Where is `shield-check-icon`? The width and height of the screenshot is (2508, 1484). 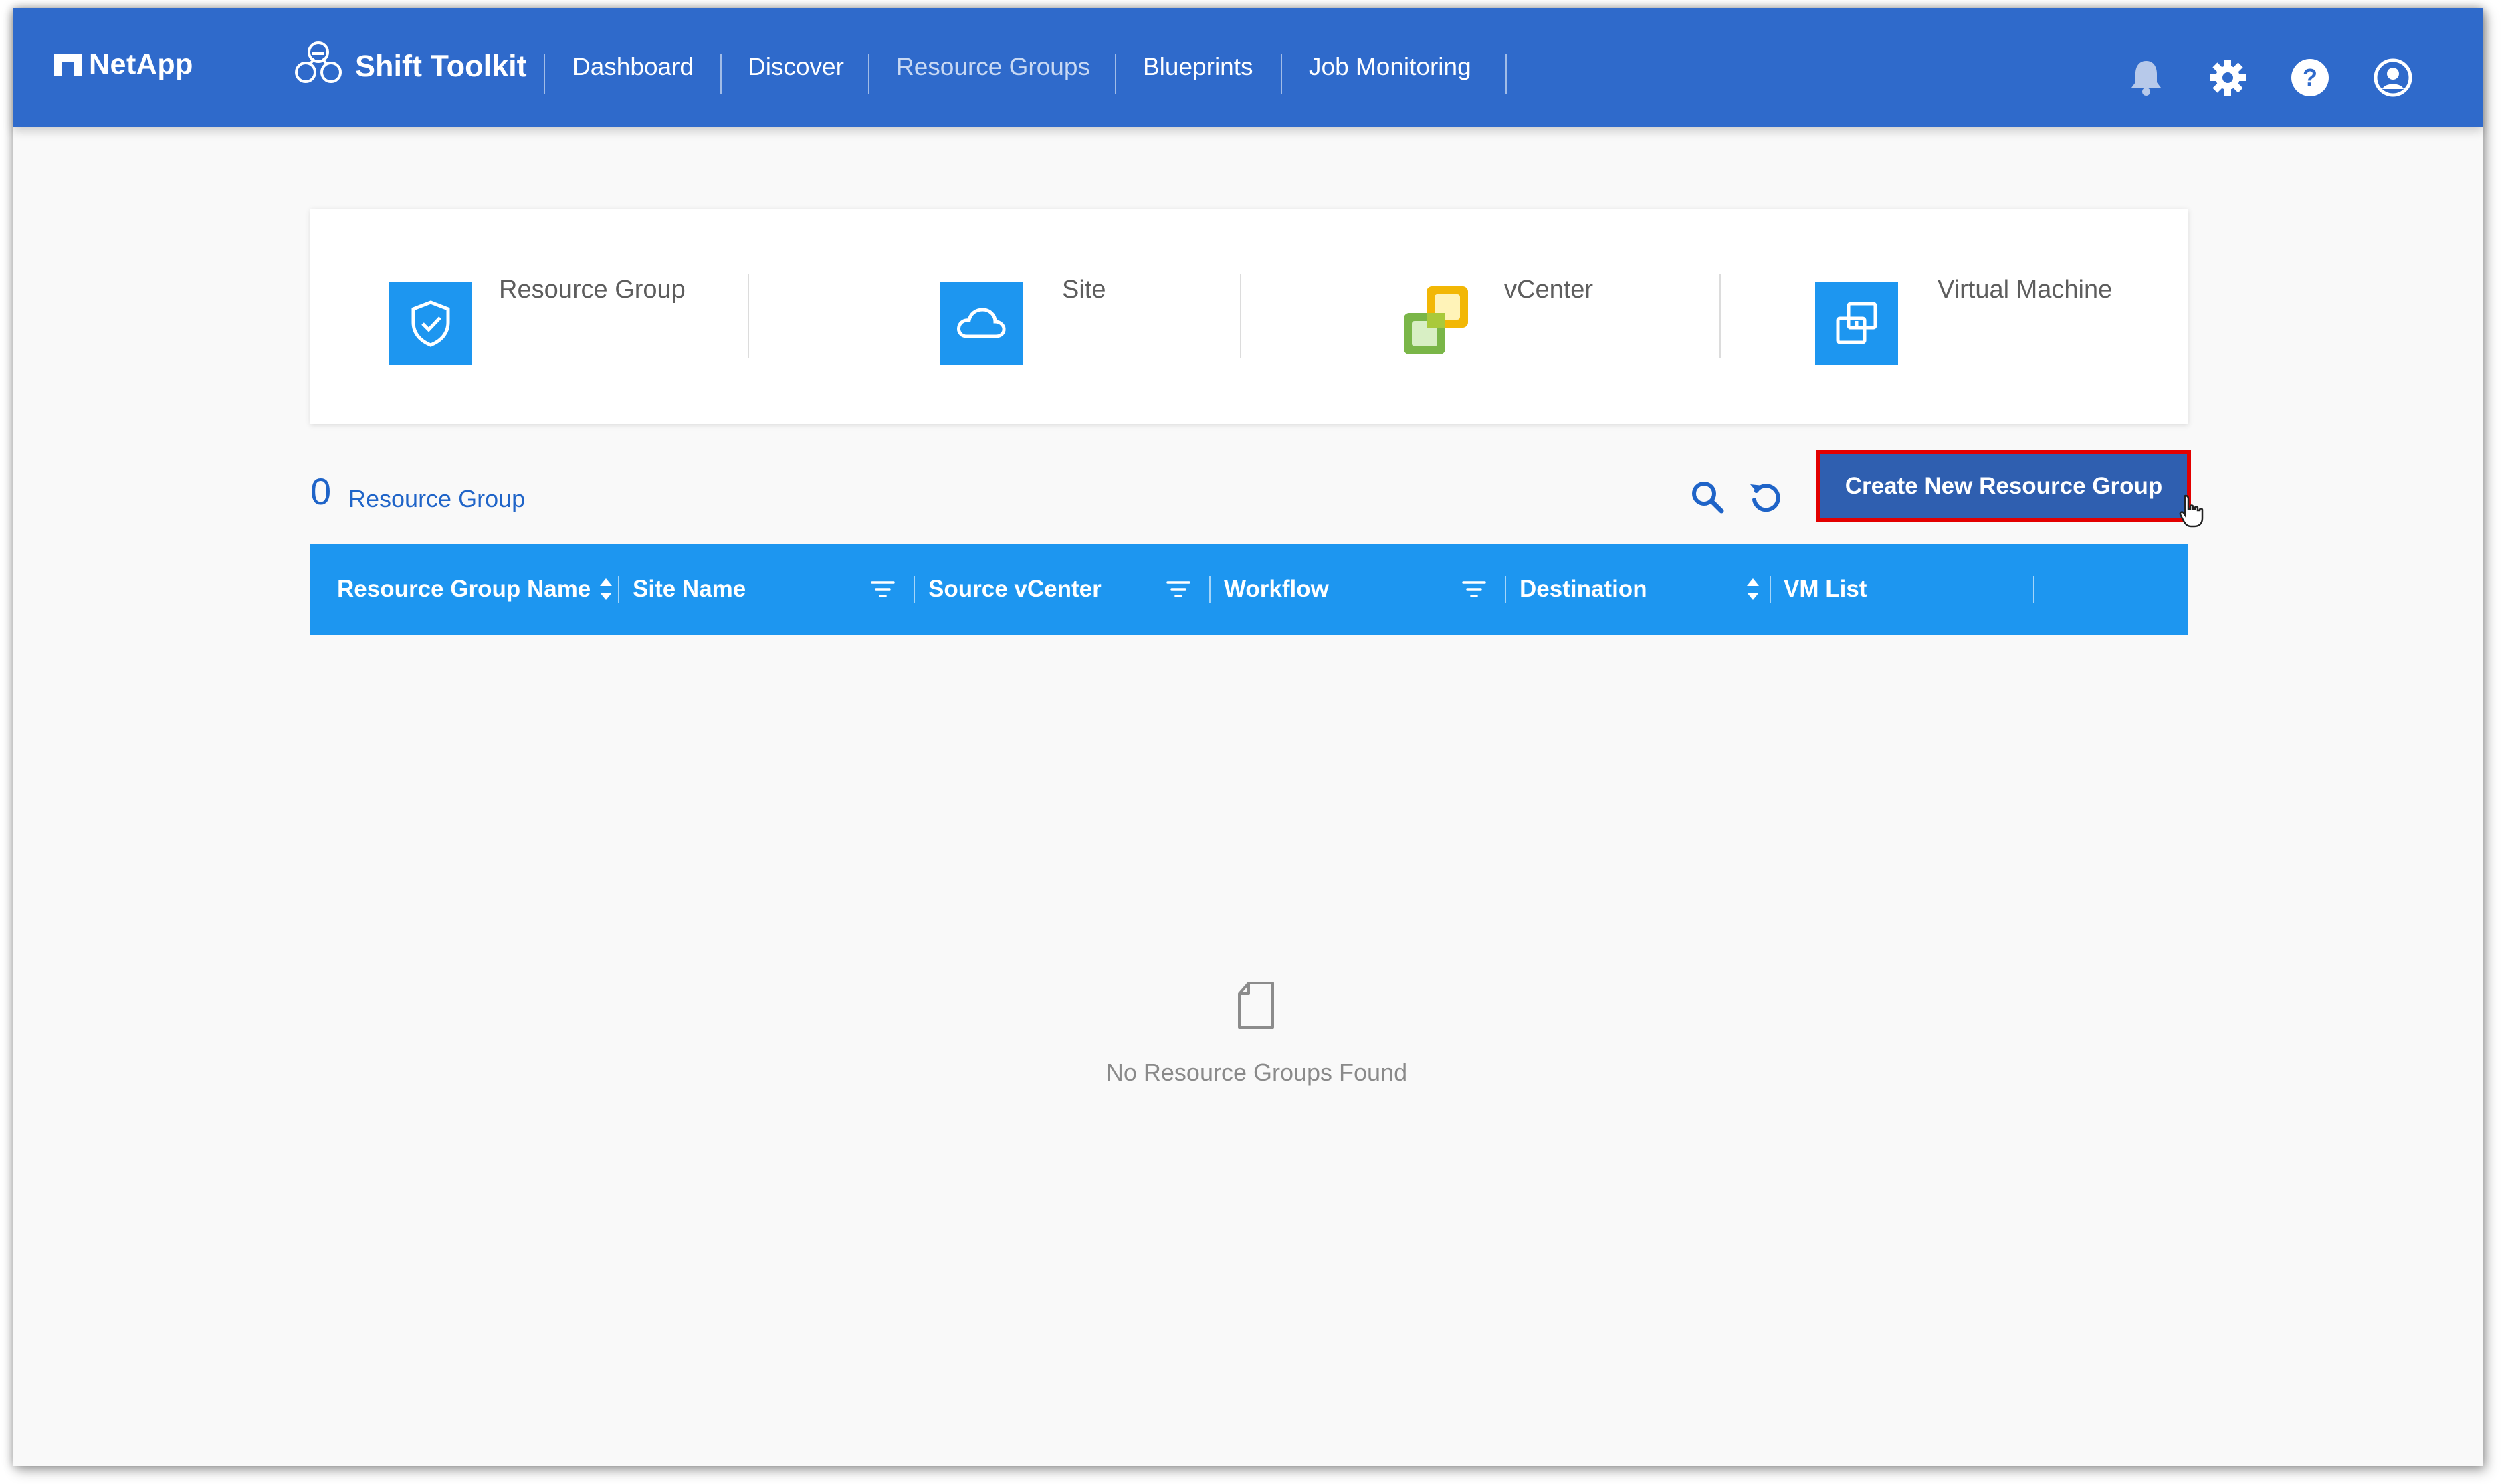 shield-check-icon is located at coordinates (430, 323).